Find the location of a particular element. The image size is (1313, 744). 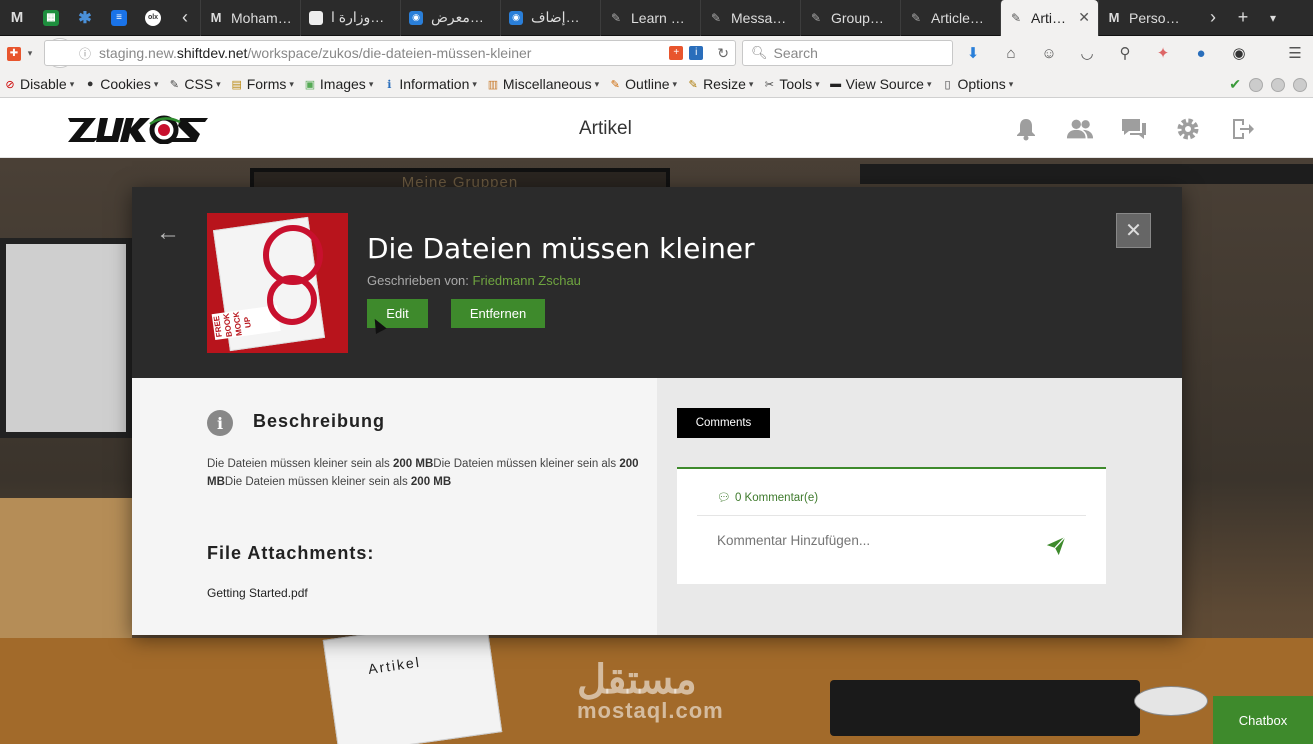

camera-icon: ◉ is located at coordinates (1239, 53).